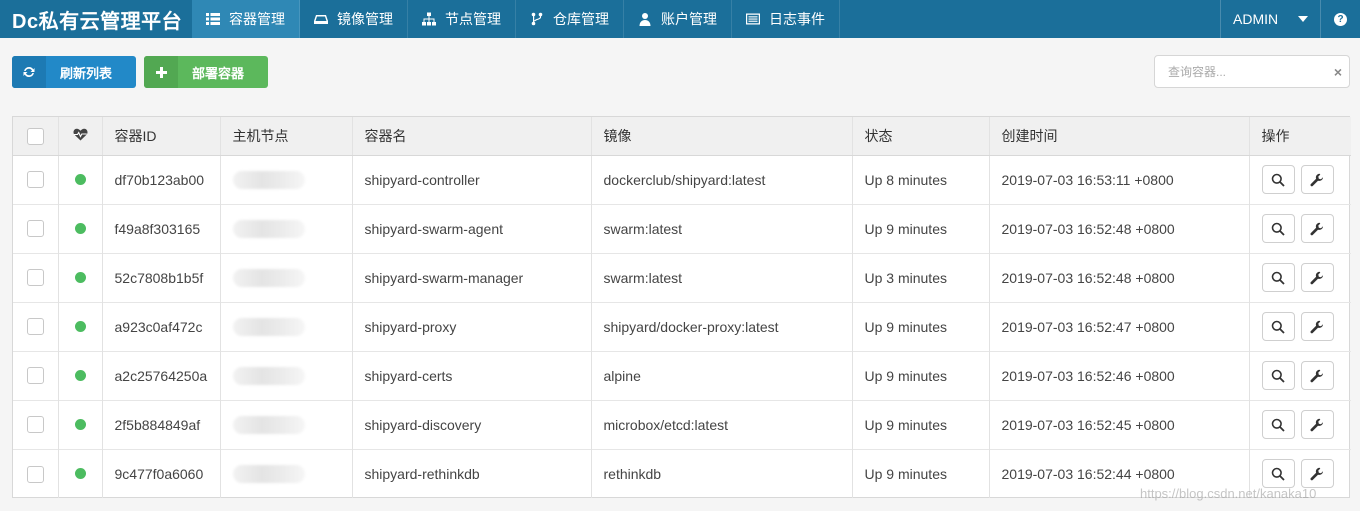 This screenshot has height=511, width=1360. I want to click on question-icon: ?, so click(1340, 19).